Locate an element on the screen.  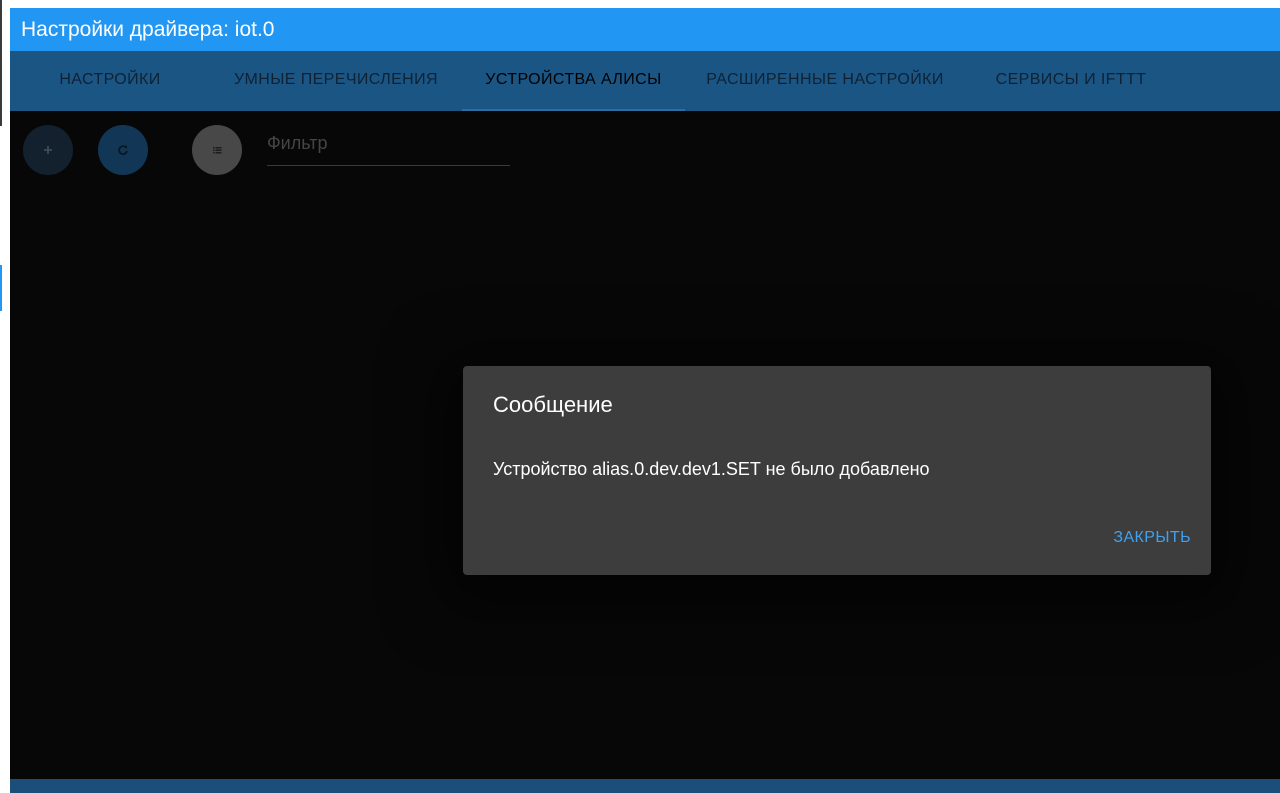
tab-services-ifttt: СЕРВИСЫ И IFTTT is located at coordinates (1071, 81).